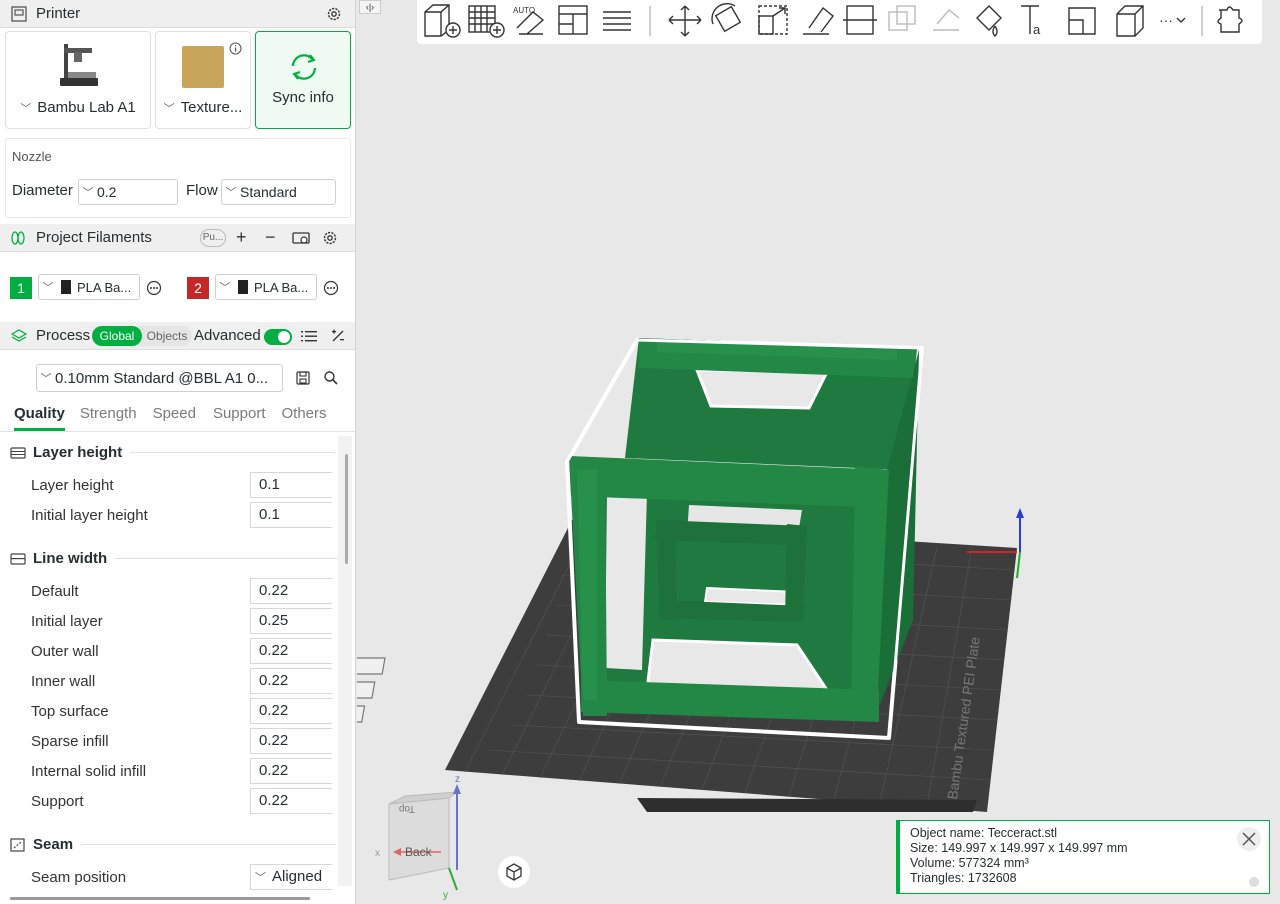 The width and height of the screenshot is (1280, 904). Describe the element at coordinates (418, 837) in the screenshot. I see `navigation-cube: Back Top x z y` at that location.